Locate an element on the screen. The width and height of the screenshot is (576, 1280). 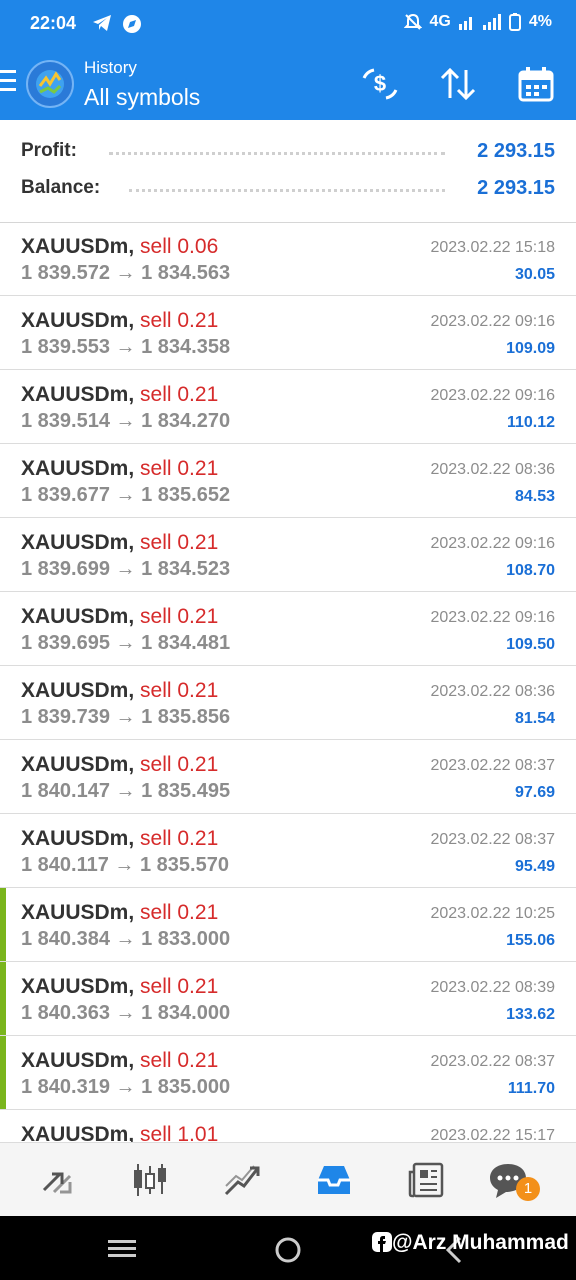
trade-profit: 108.70 is located at coordinates (530, 570).